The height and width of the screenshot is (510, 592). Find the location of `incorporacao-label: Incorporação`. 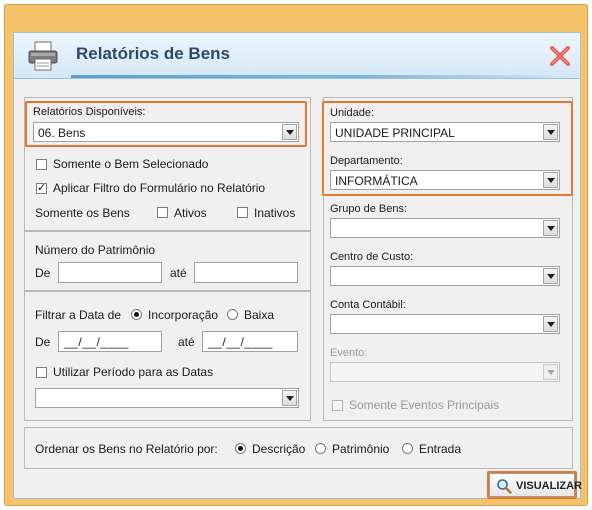

incorporacao-label: Incorporação is located at coordinates (183, 315).